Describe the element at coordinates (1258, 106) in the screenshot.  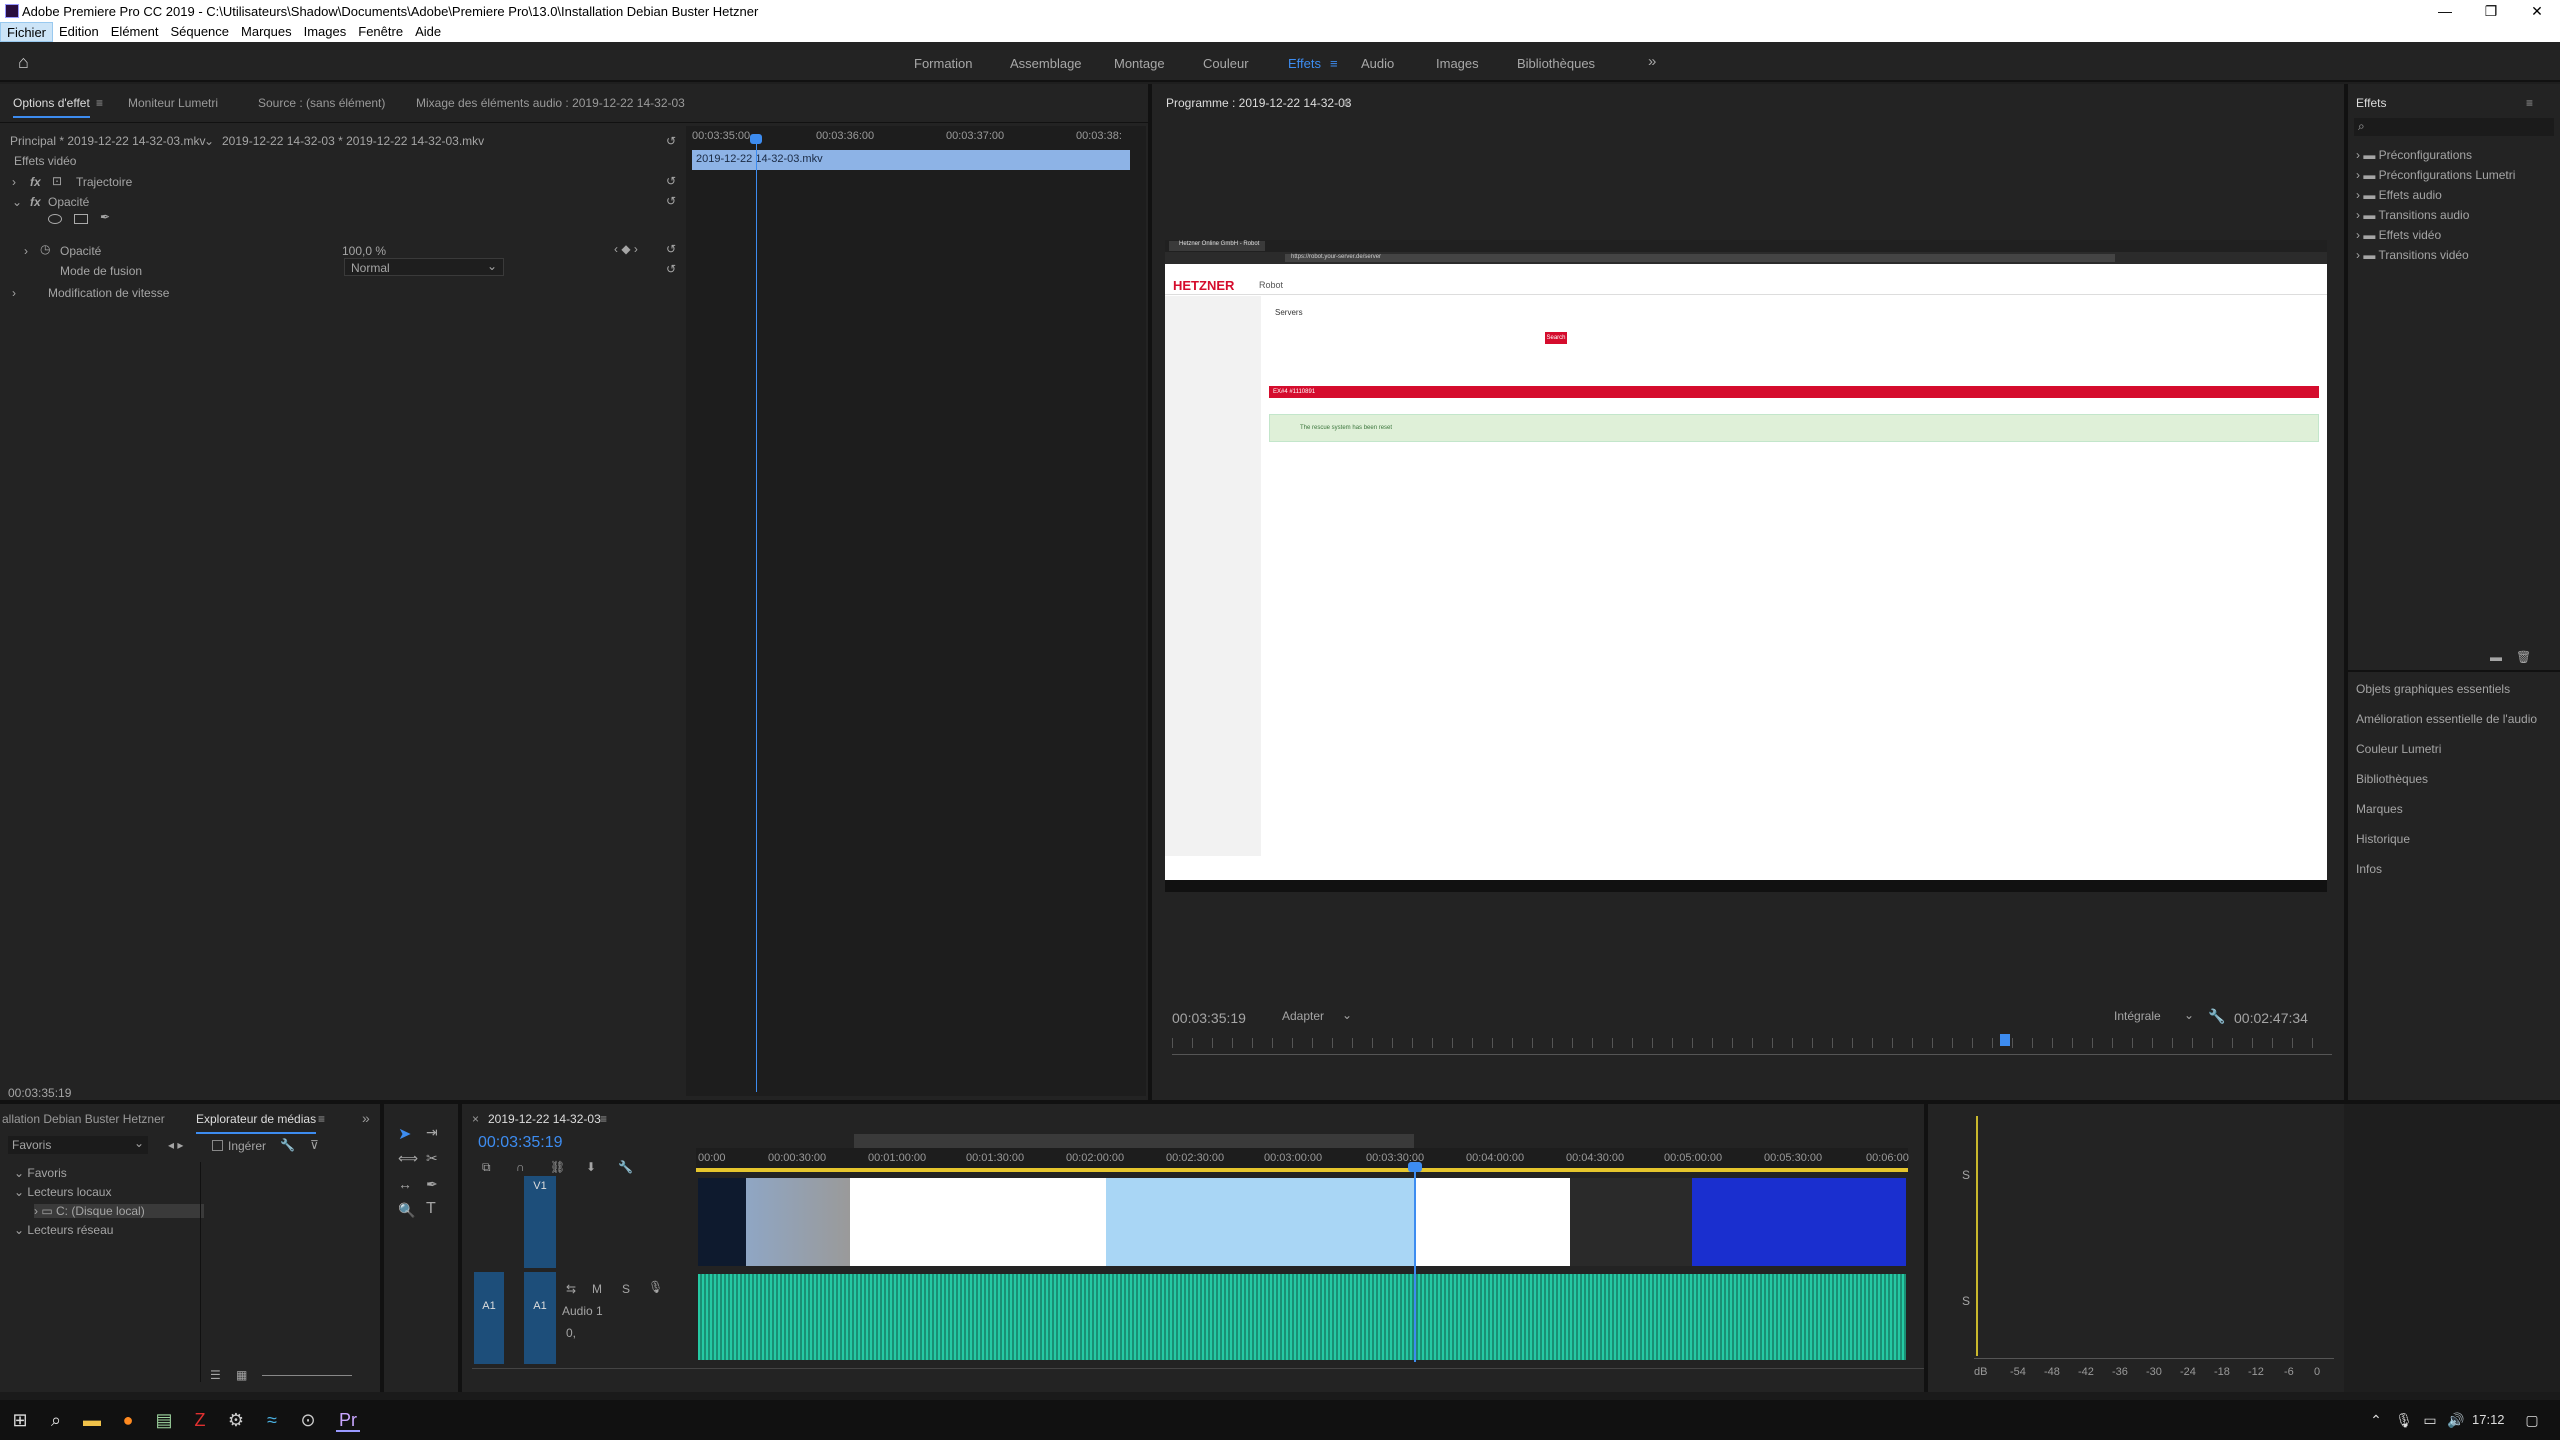
I see `program-title: Programme : 2019-12-22 14-32-03` at that location.